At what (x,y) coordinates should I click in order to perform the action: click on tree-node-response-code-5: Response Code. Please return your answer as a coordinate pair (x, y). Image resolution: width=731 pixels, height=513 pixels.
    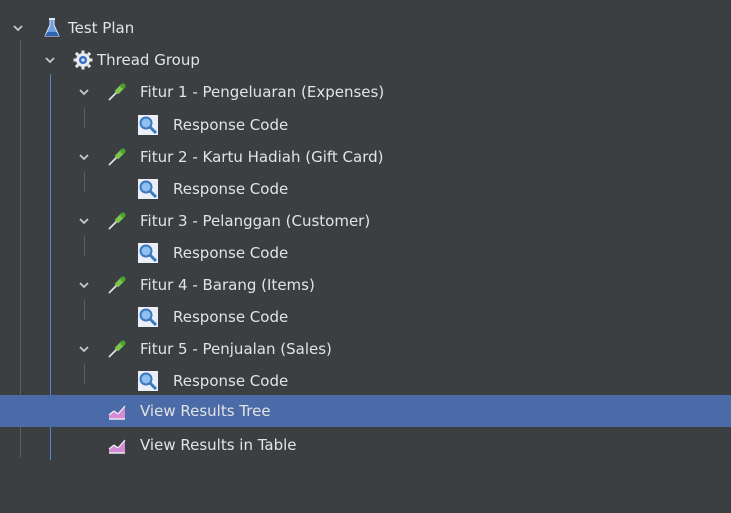
    Looking at the image, I should click on (365, 381).